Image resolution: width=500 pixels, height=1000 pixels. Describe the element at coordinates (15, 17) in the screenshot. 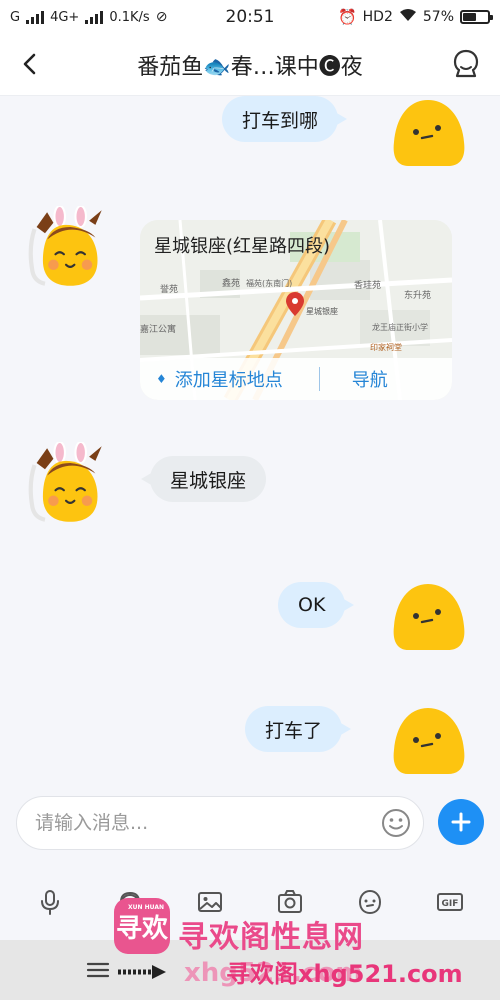

I see `carrier-g: G` at that location.